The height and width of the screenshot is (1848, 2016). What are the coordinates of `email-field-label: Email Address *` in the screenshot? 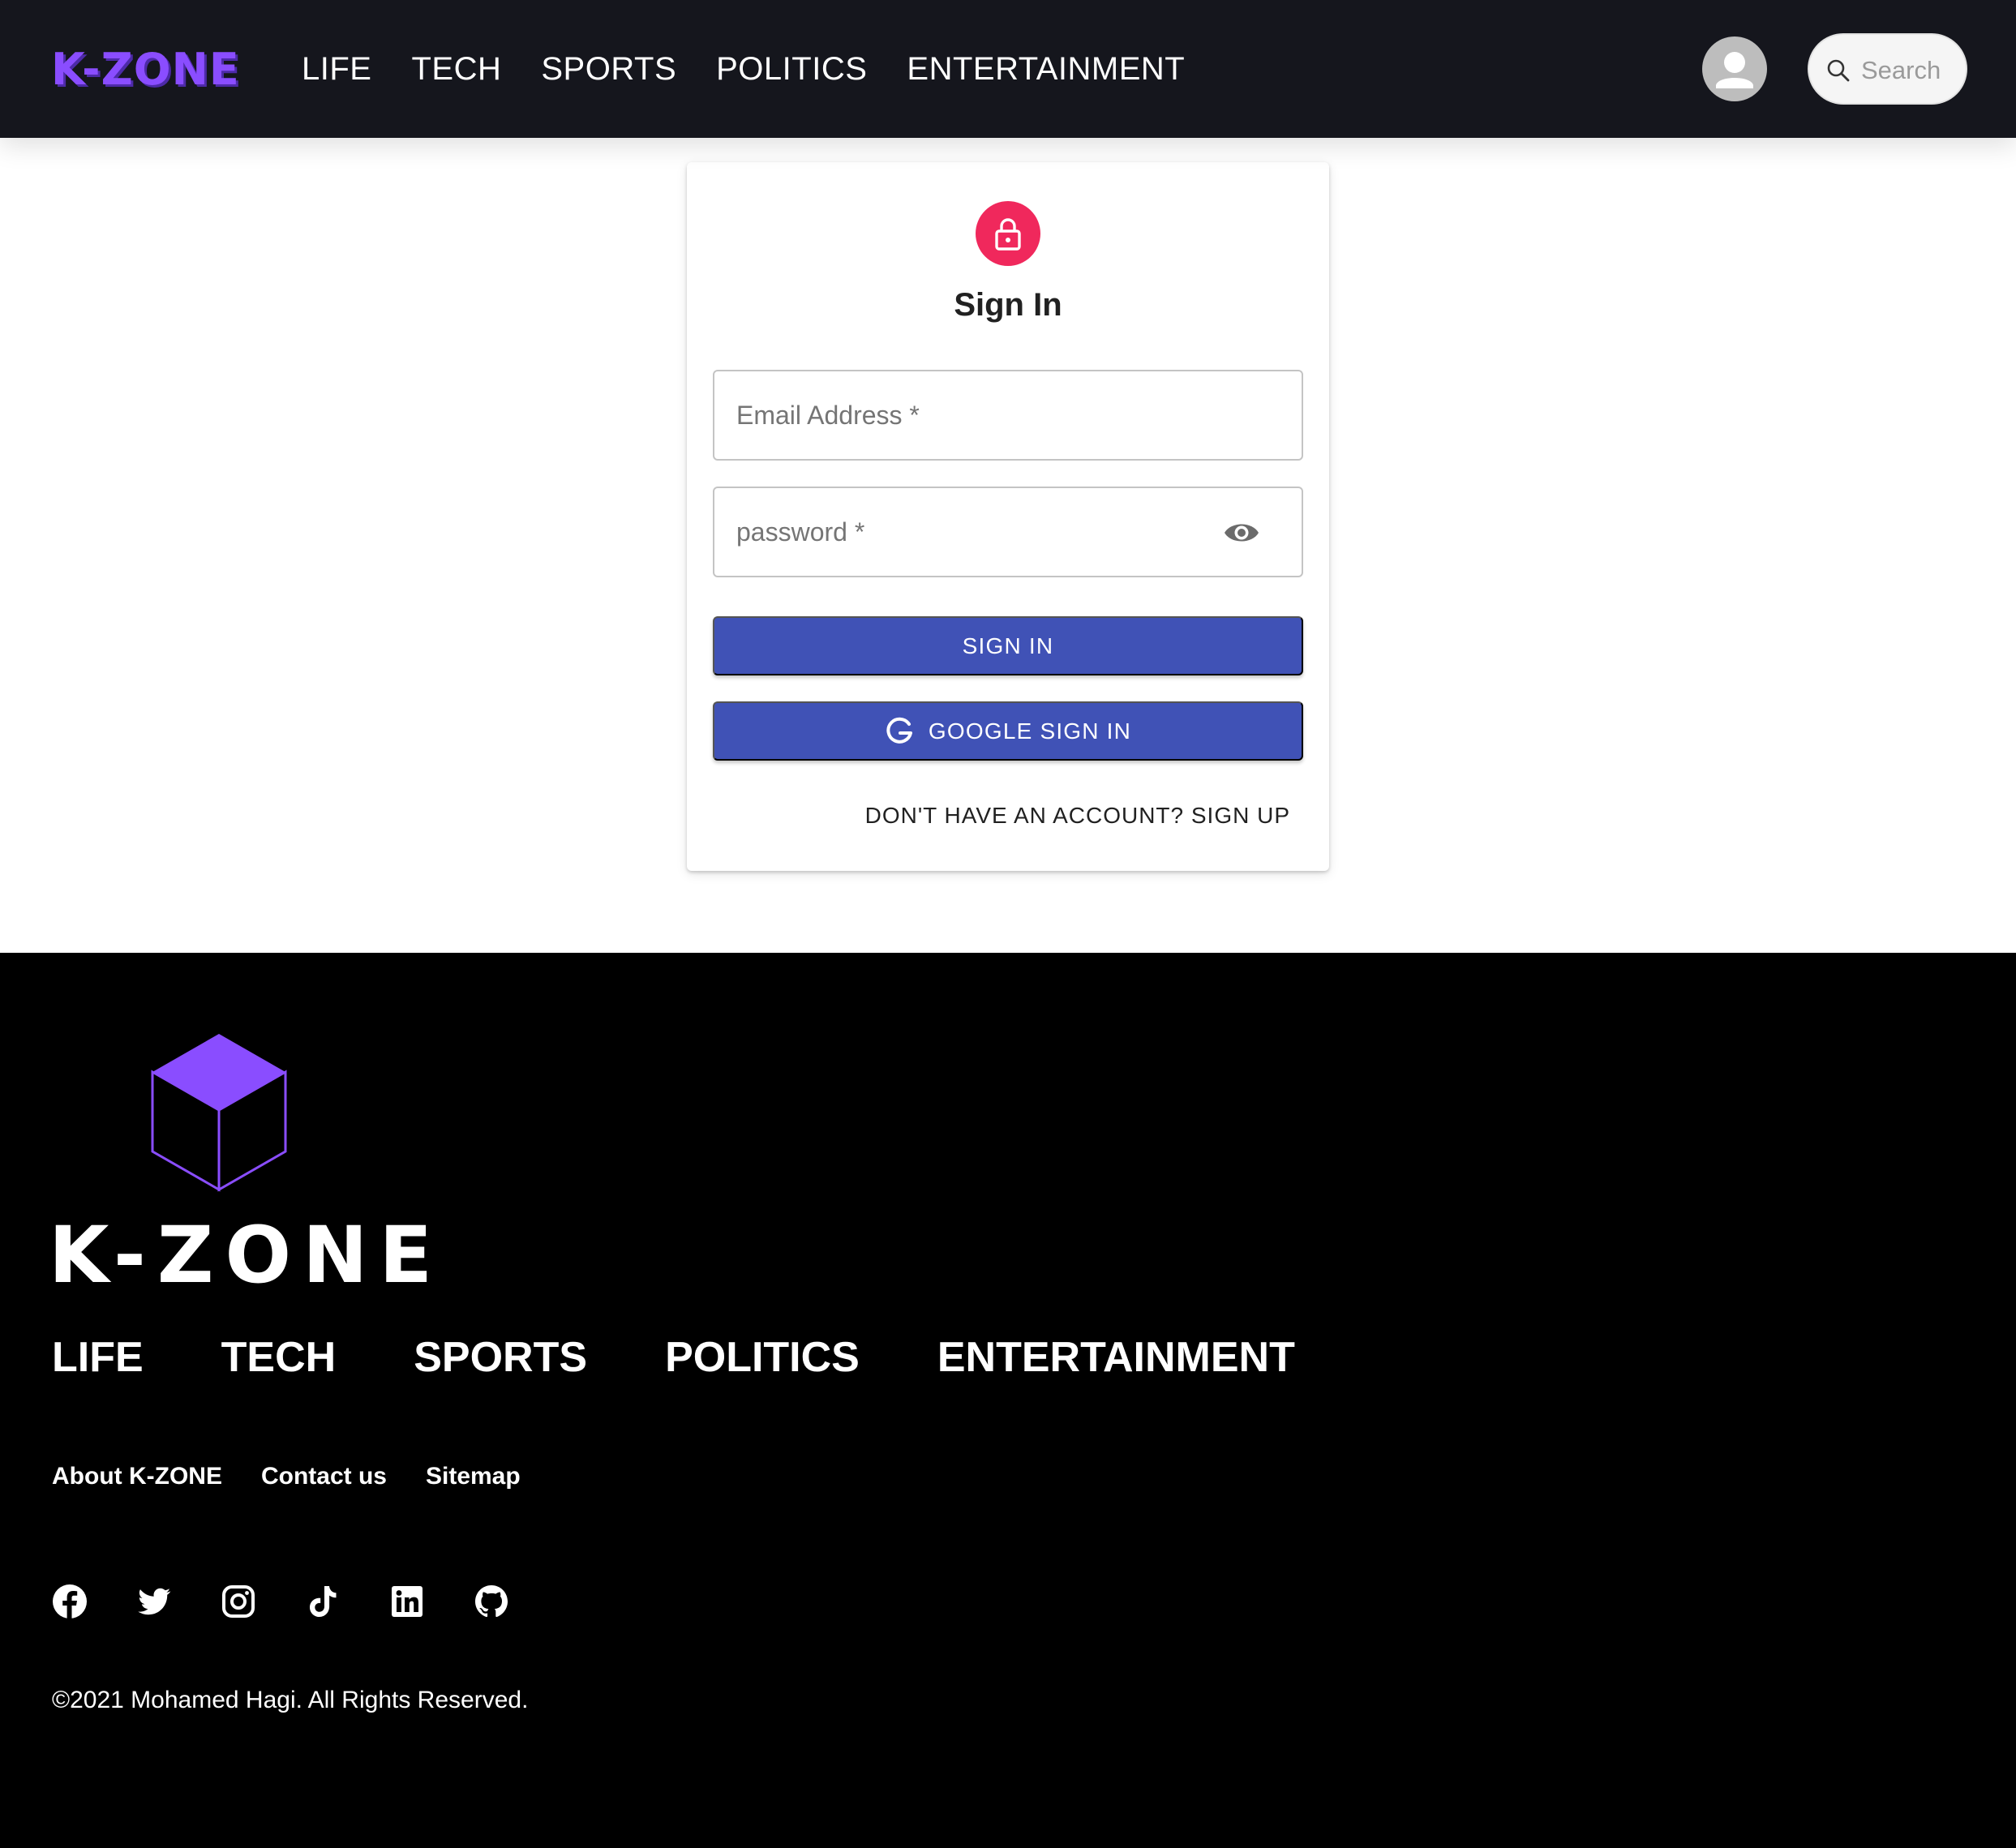 It's located at (828, 415).